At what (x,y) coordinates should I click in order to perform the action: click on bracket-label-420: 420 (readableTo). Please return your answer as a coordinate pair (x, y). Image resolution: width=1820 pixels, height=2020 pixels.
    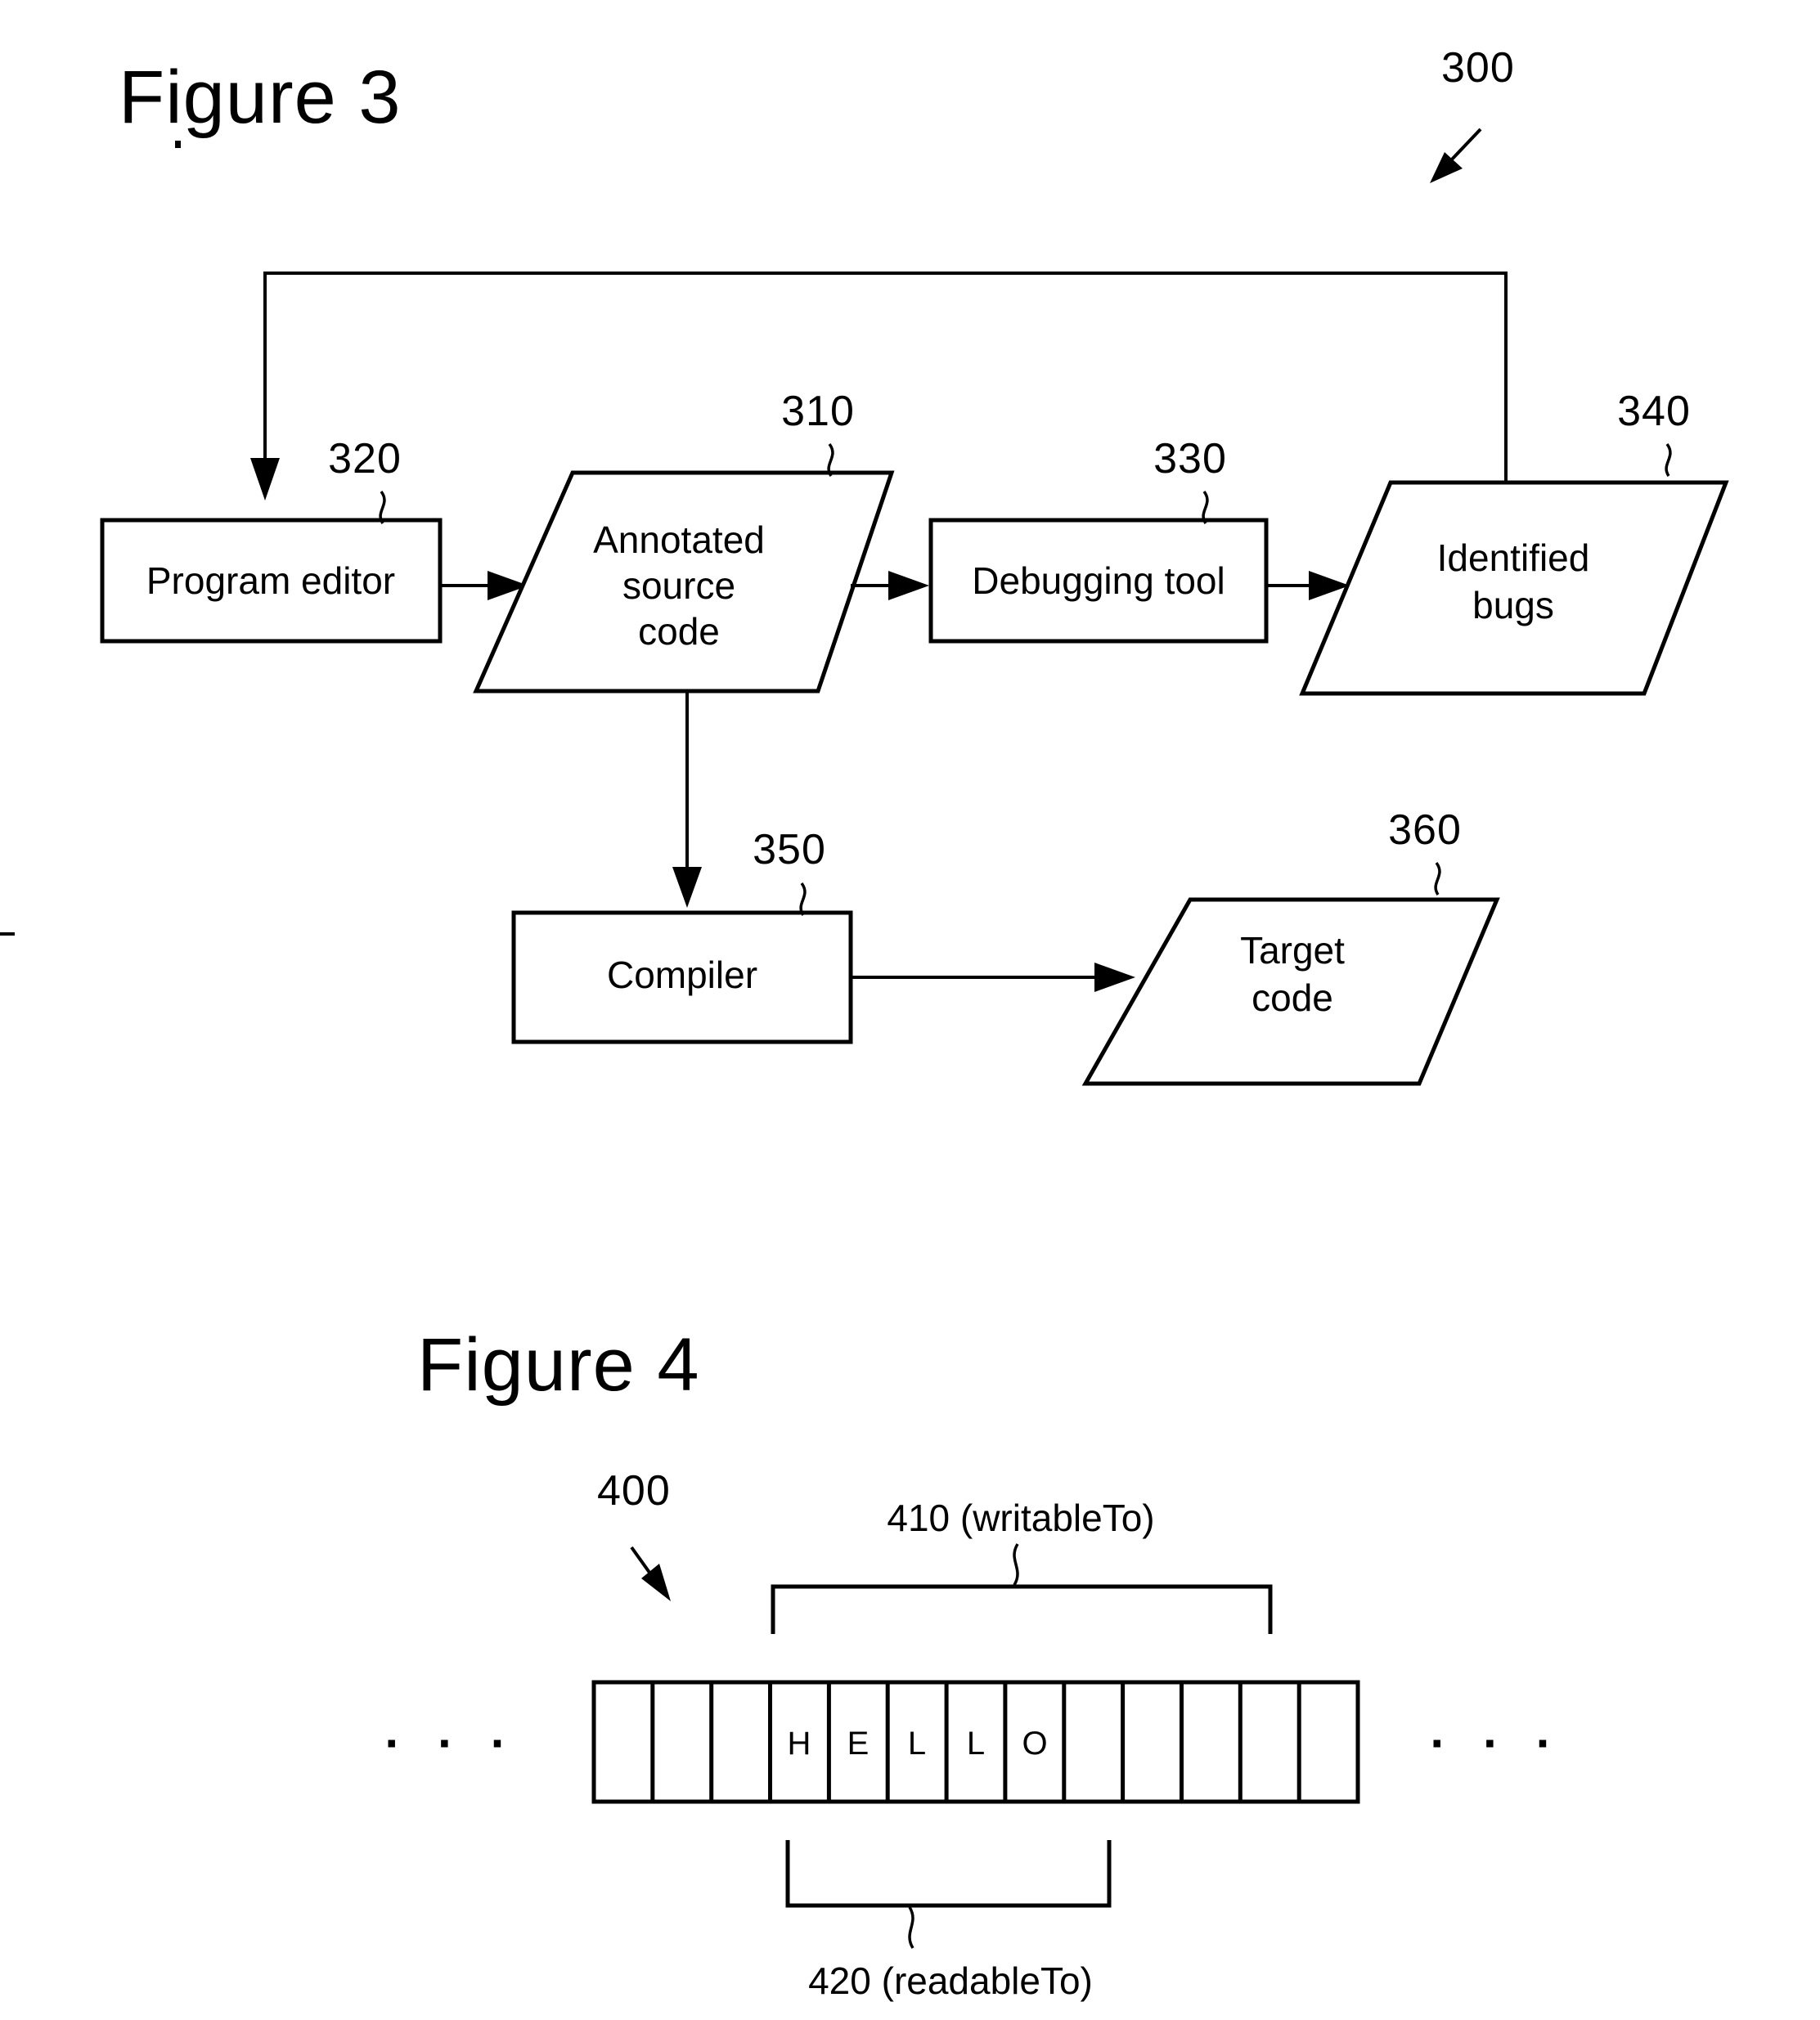
    Looking at the image, I should click on (951, 1980).